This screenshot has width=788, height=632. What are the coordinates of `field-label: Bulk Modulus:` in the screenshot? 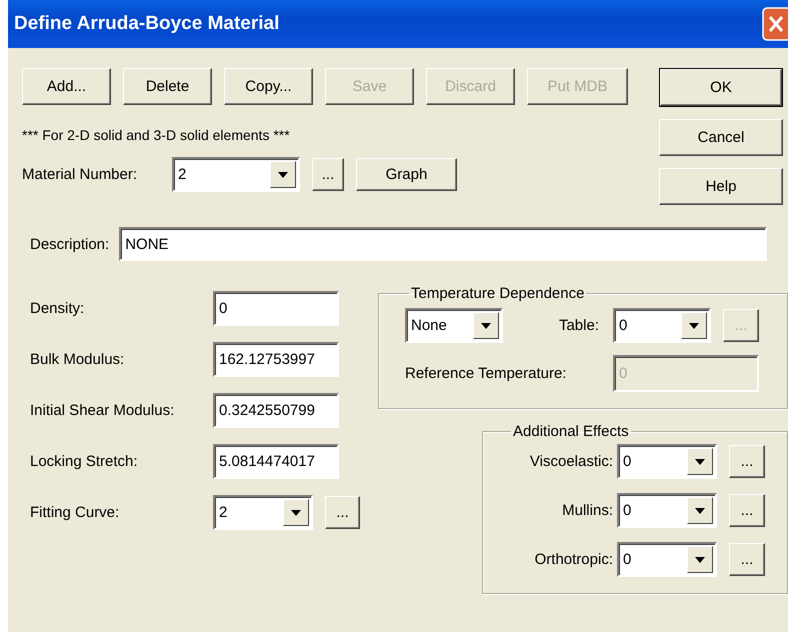 It's located at (78, 359).